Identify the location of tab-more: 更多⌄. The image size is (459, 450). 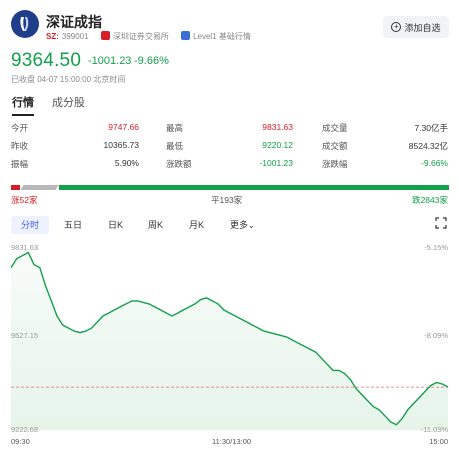
(242, 225).